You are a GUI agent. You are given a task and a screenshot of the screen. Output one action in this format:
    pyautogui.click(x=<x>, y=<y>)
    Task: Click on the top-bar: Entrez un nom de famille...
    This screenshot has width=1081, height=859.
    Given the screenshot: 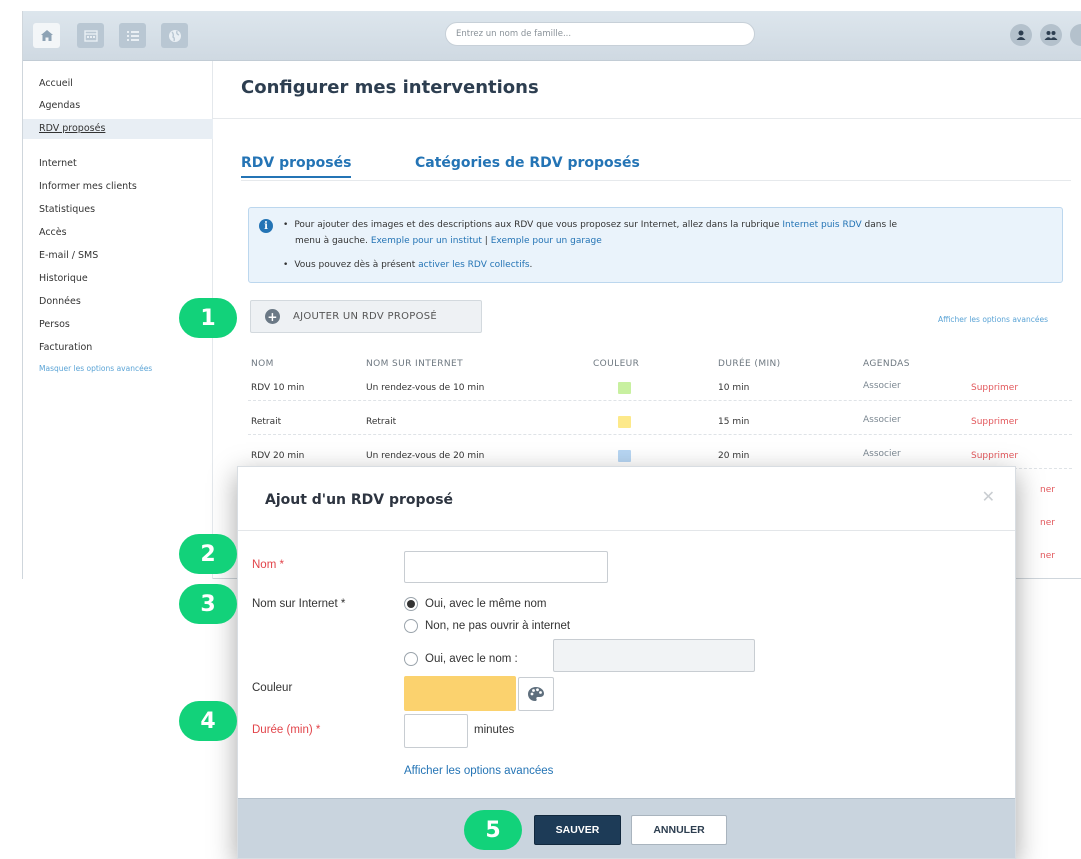 What is the action you would take?
    pyautogui.click(x=552, y=36)
    